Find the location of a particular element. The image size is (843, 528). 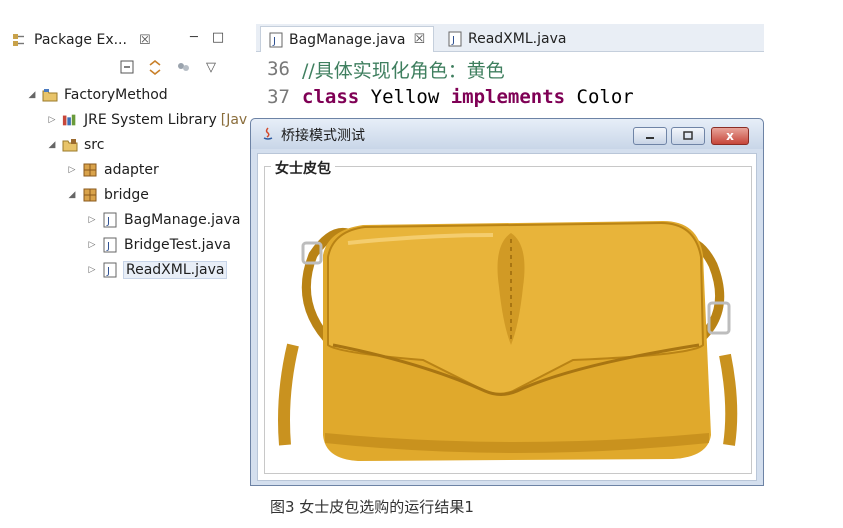

project-folder-icon is located at coordinates (50, 95).